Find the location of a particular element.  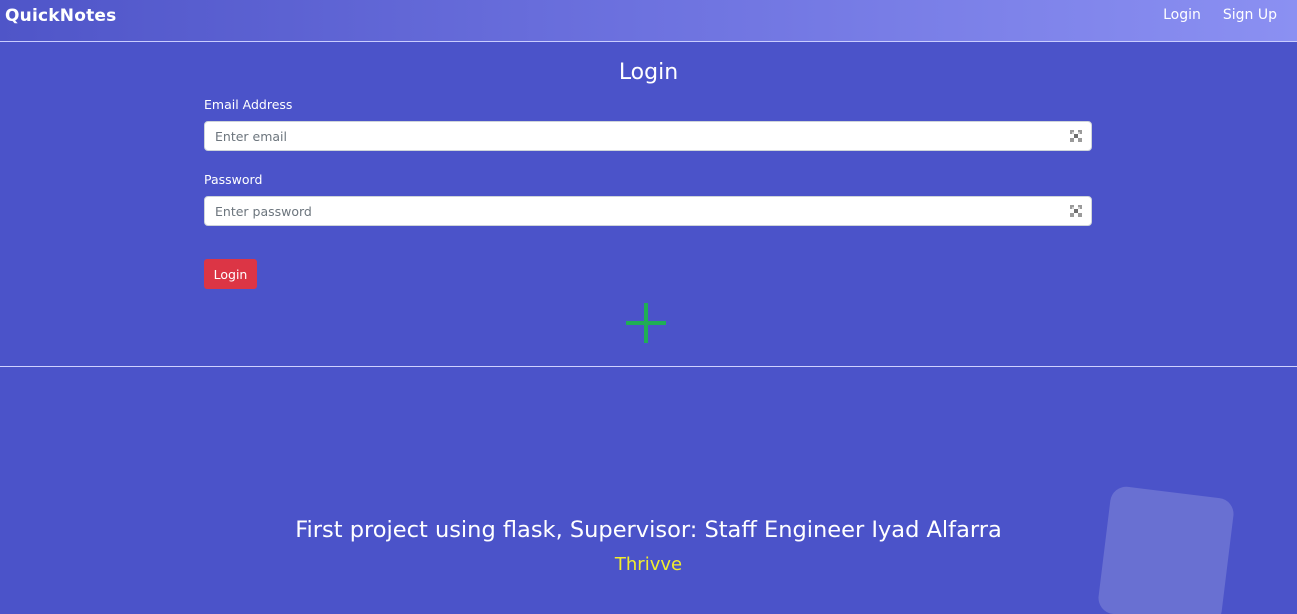

password-input is located at coordinates (625, 211).